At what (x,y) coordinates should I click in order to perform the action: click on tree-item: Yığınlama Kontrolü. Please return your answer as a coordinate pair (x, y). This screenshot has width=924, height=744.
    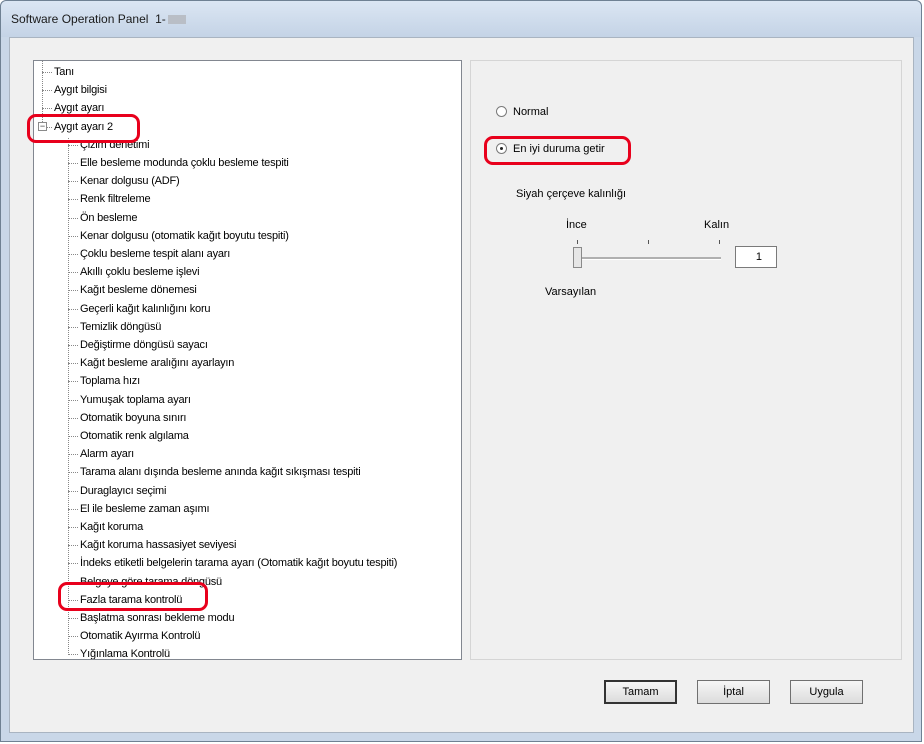
    Looking at the image, I should click on (125, 652).